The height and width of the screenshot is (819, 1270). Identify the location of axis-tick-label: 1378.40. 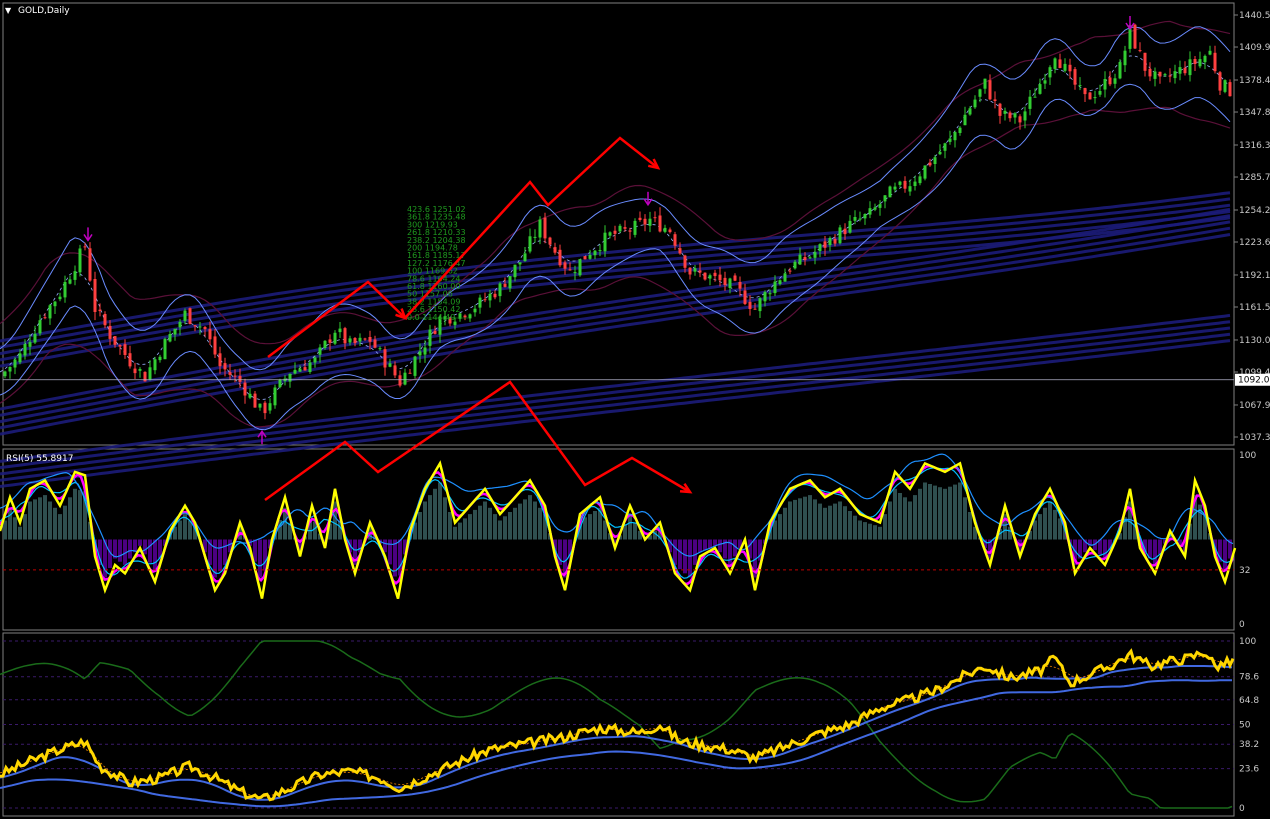
(1254, 81).